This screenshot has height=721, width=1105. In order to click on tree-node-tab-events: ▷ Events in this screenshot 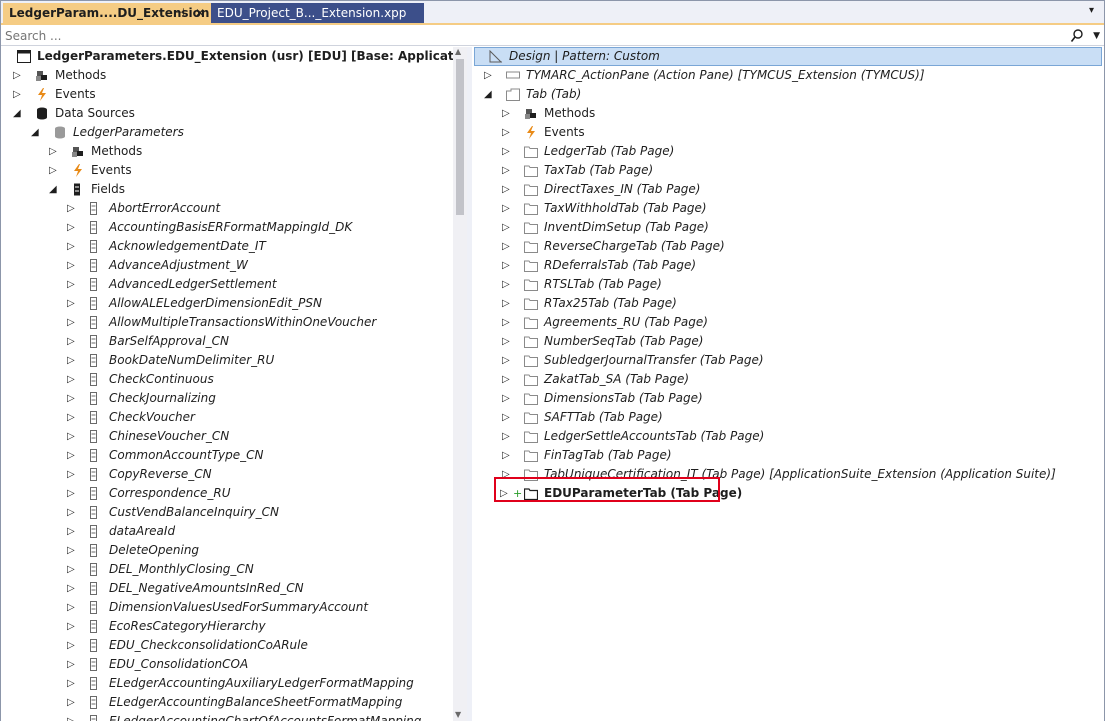, I will do `click(788, 132)`.